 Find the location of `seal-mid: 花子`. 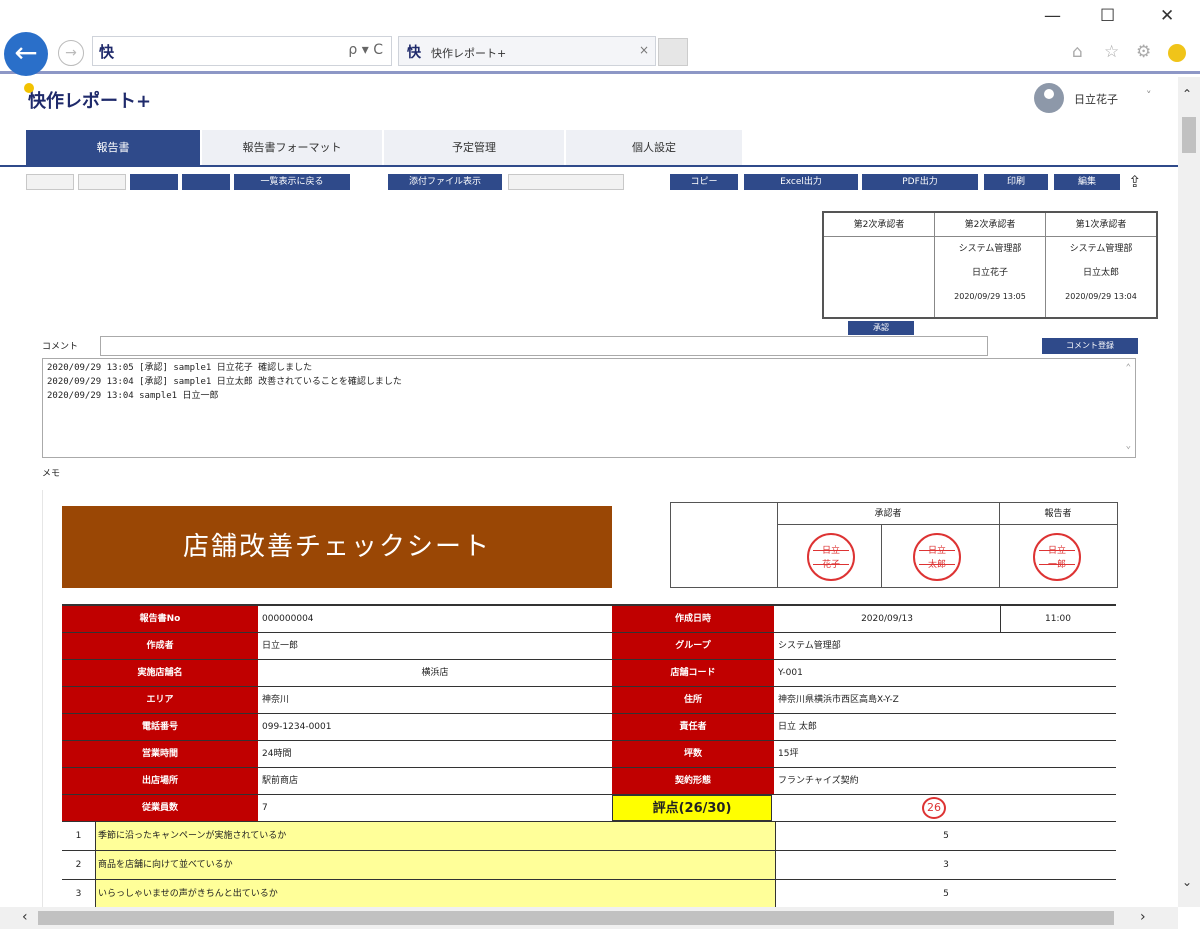

seal-mid: 花子 is located at coordinates (830, 565).